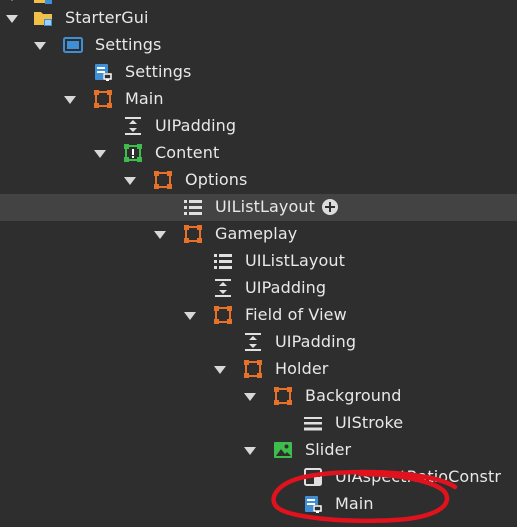  What do you see at coordinates (258, 504) in the screenshot?
I see `tree-row-main-localscript: Main` at bounding box center [258, 504].